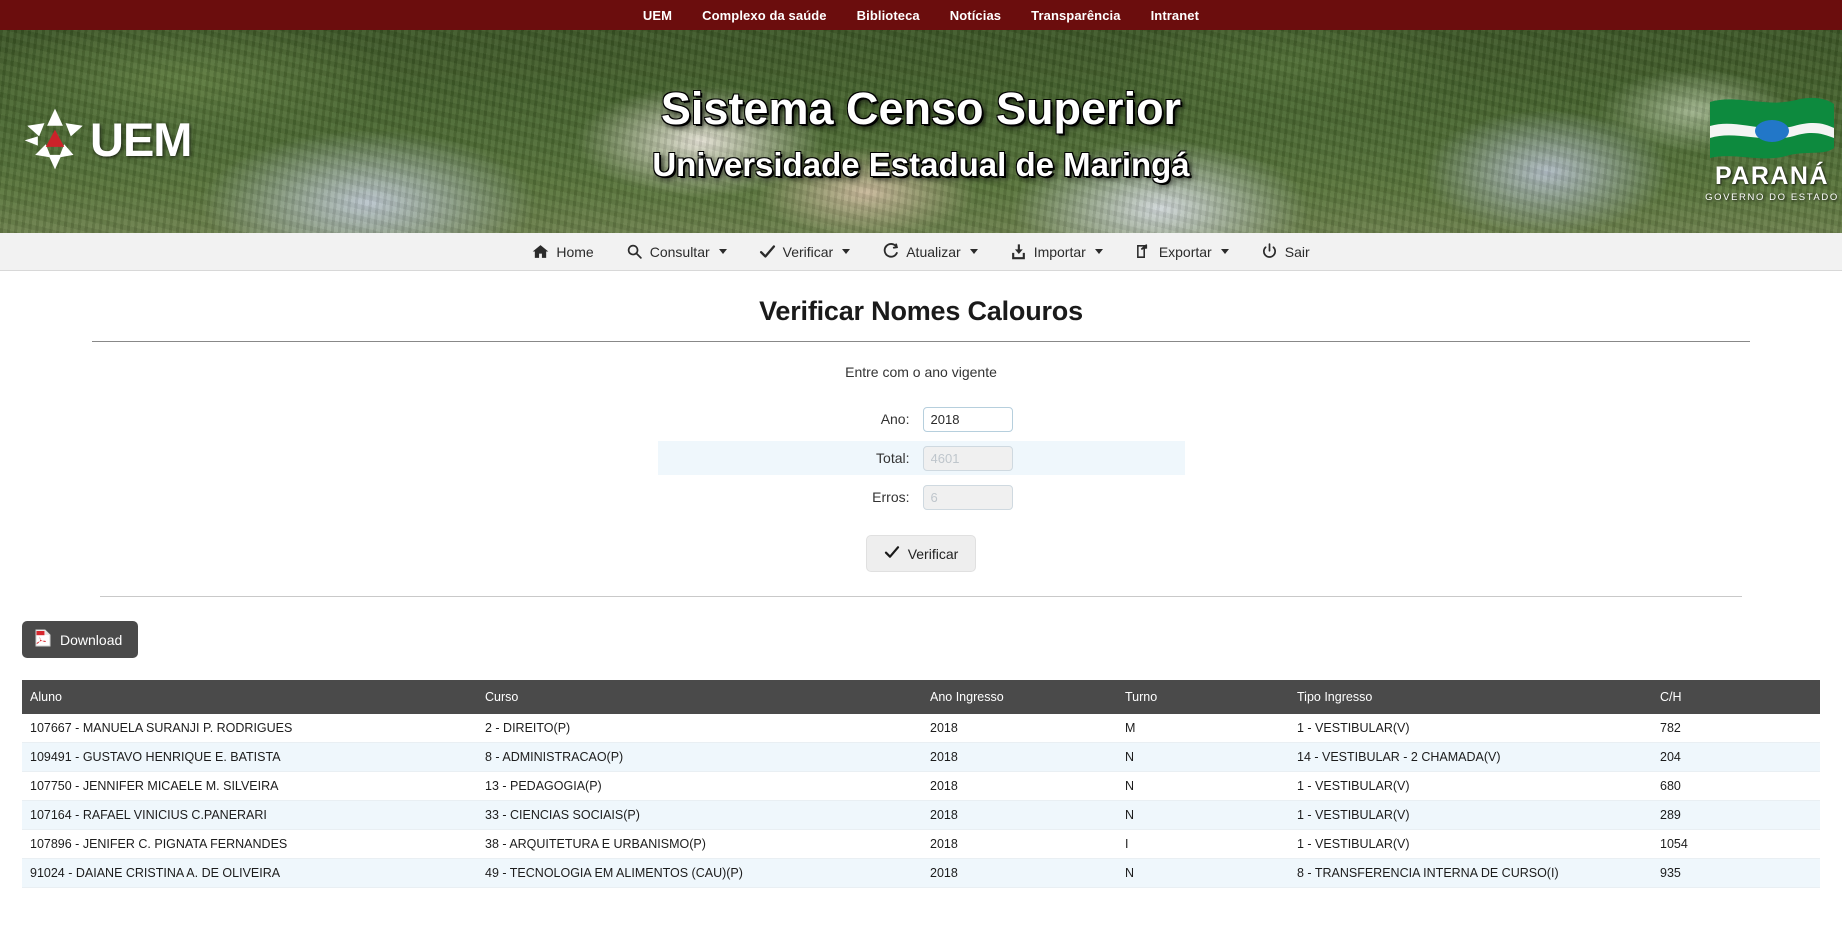 This screenshot has height=944, width=1842. What do you see at coordinates (921, 164) in the screenshot?
I see `banner-subtitle: Universidade Estadual de Maringá` at bounding box center [921, 164].